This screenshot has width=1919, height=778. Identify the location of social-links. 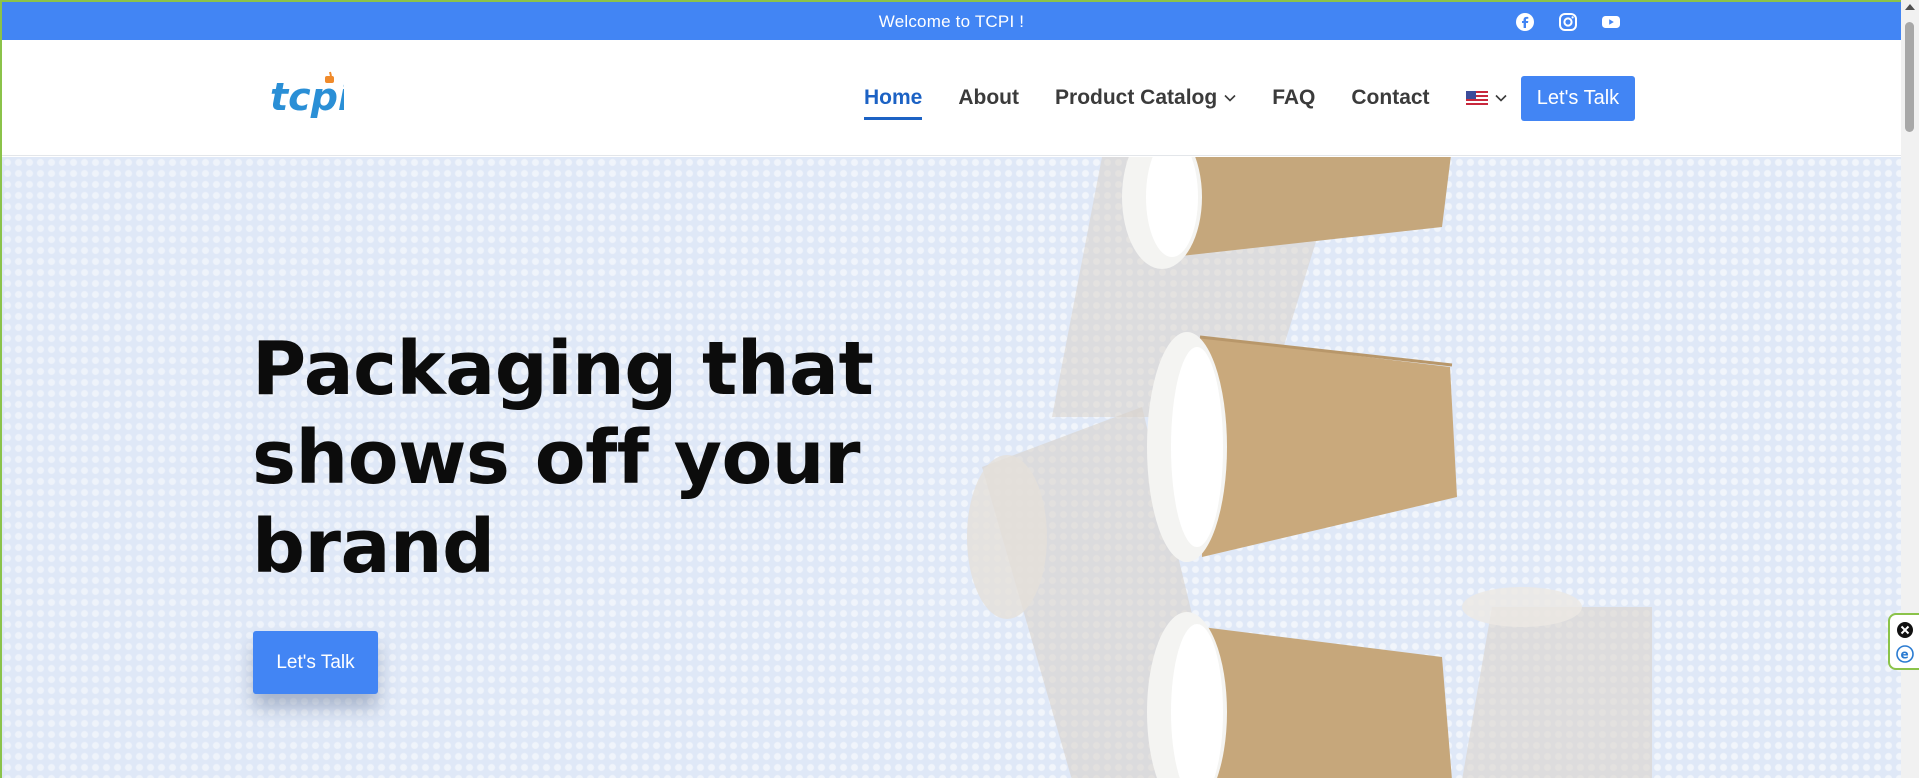
(1568, 22).